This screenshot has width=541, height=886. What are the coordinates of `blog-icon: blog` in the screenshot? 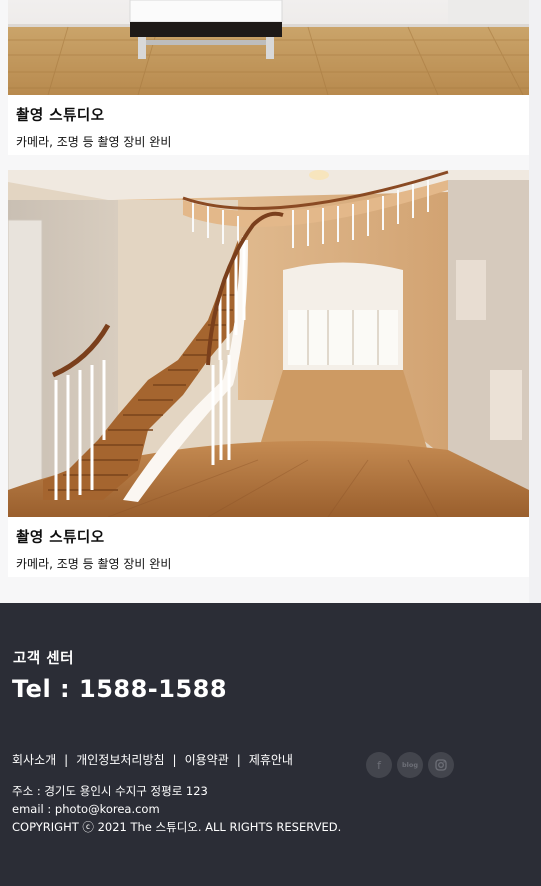 It's located at (410, 765).